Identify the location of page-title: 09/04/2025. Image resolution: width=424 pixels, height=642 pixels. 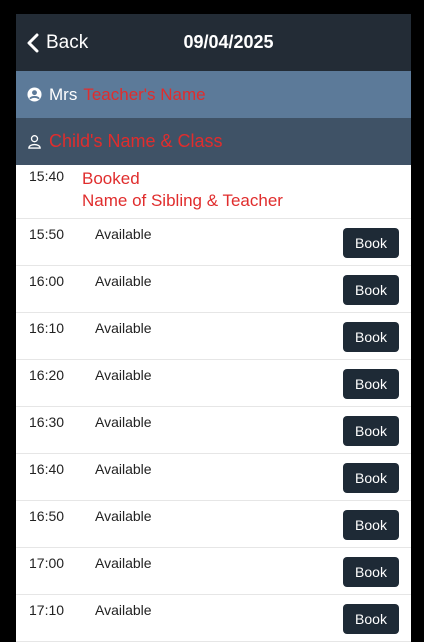
(228, 42).